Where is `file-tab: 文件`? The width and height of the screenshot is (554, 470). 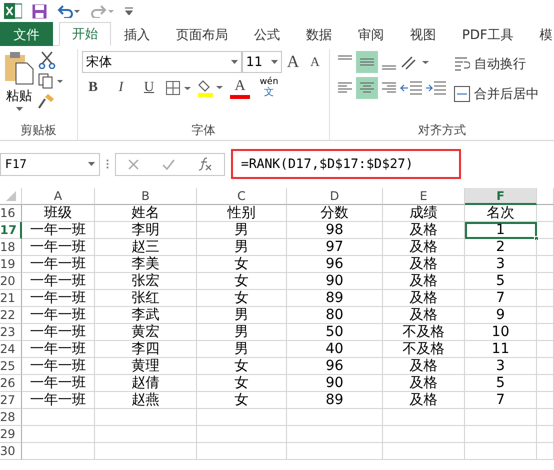
file-tab: 文件 is located at coordinates (26, 34).